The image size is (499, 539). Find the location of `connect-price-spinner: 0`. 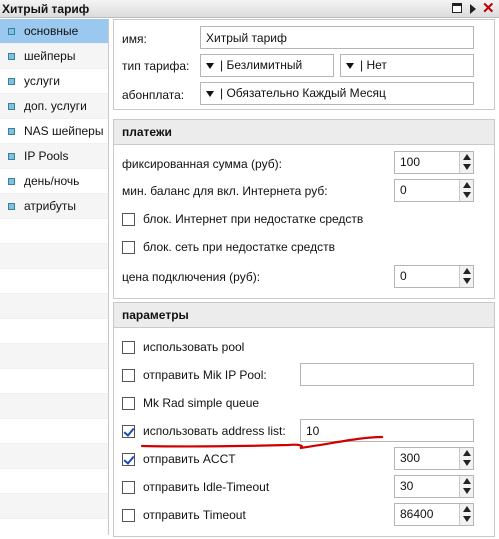

connect-price-spinner: 0 is located at coordinates (434, 276).